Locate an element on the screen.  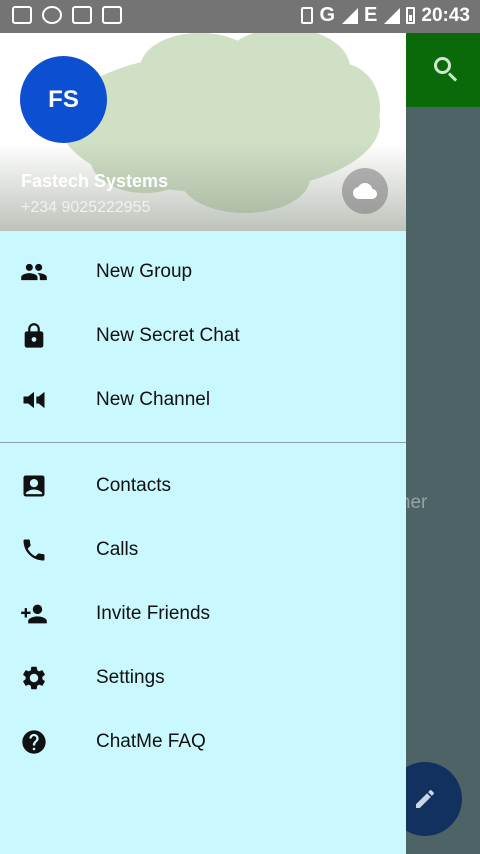
message-icon is located at coordinates (112, 15).